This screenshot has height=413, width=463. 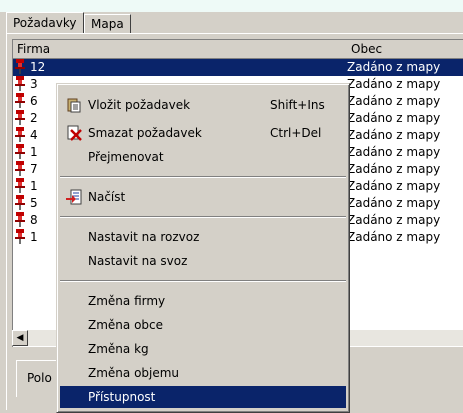 What do you see at coordinates (126, 157) in the screenshot?
I see `menu-item-label: Přejmenovat` at bounding box center [126, 157].